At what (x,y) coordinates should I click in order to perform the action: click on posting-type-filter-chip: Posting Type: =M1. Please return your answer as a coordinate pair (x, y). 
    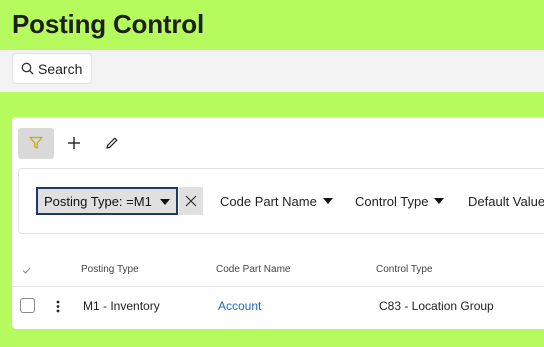
    Looking at the image, I should click on (107, 201).